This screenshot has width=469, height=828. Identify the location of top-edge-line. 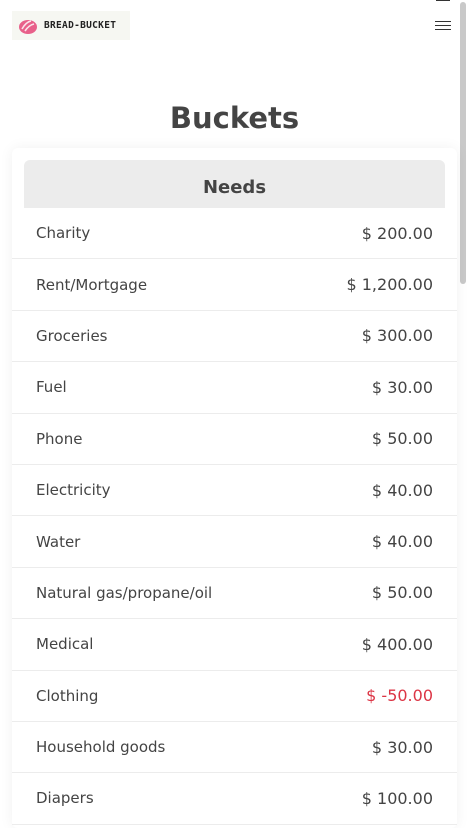
(443, 0).